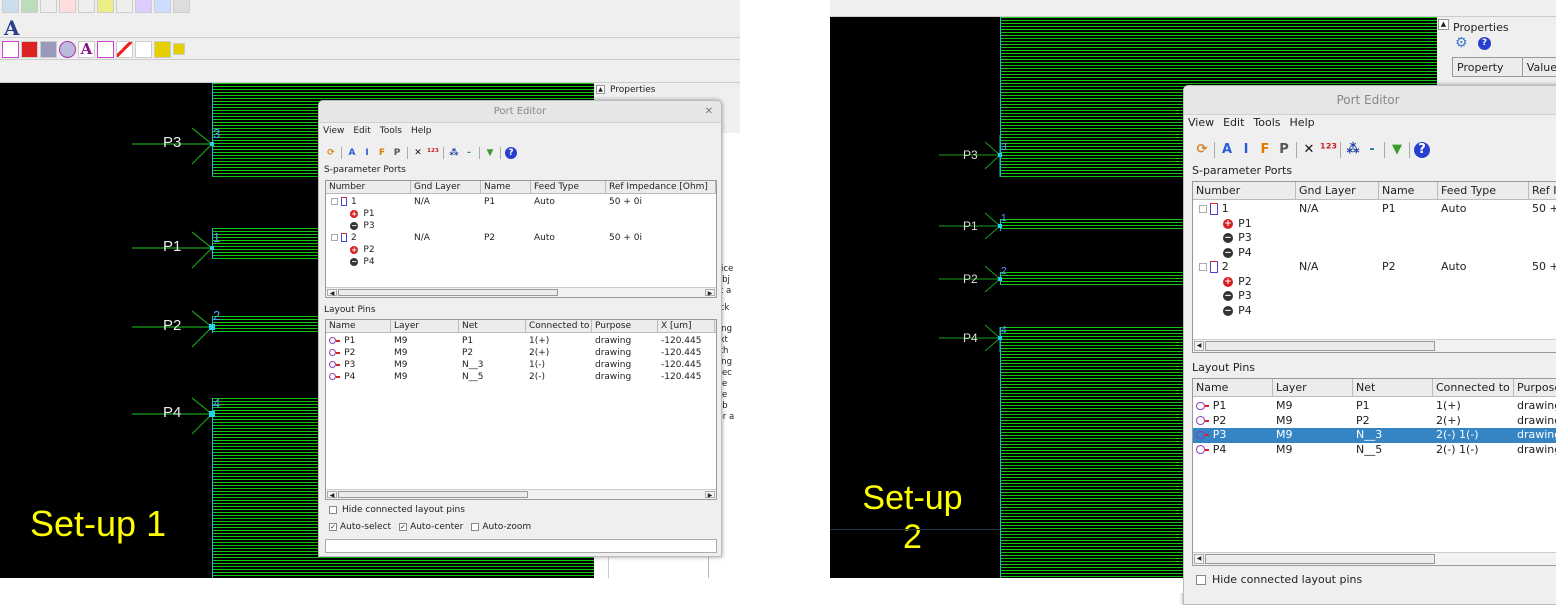  What do you see at coordinates (1488, 67) in the screenshot?
I see `col-property: Property` at bounding box center [1488, 67].